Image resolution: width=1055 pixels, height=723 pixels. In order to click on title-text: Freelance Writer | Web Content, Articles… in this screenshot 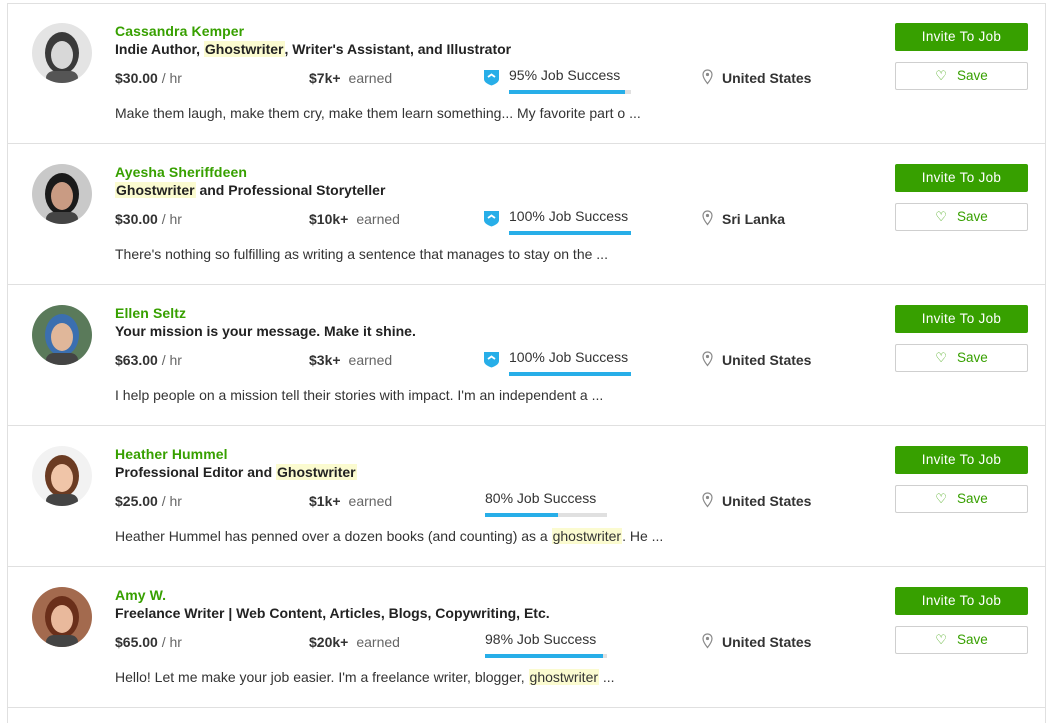, I will do `click(332, 613)`.